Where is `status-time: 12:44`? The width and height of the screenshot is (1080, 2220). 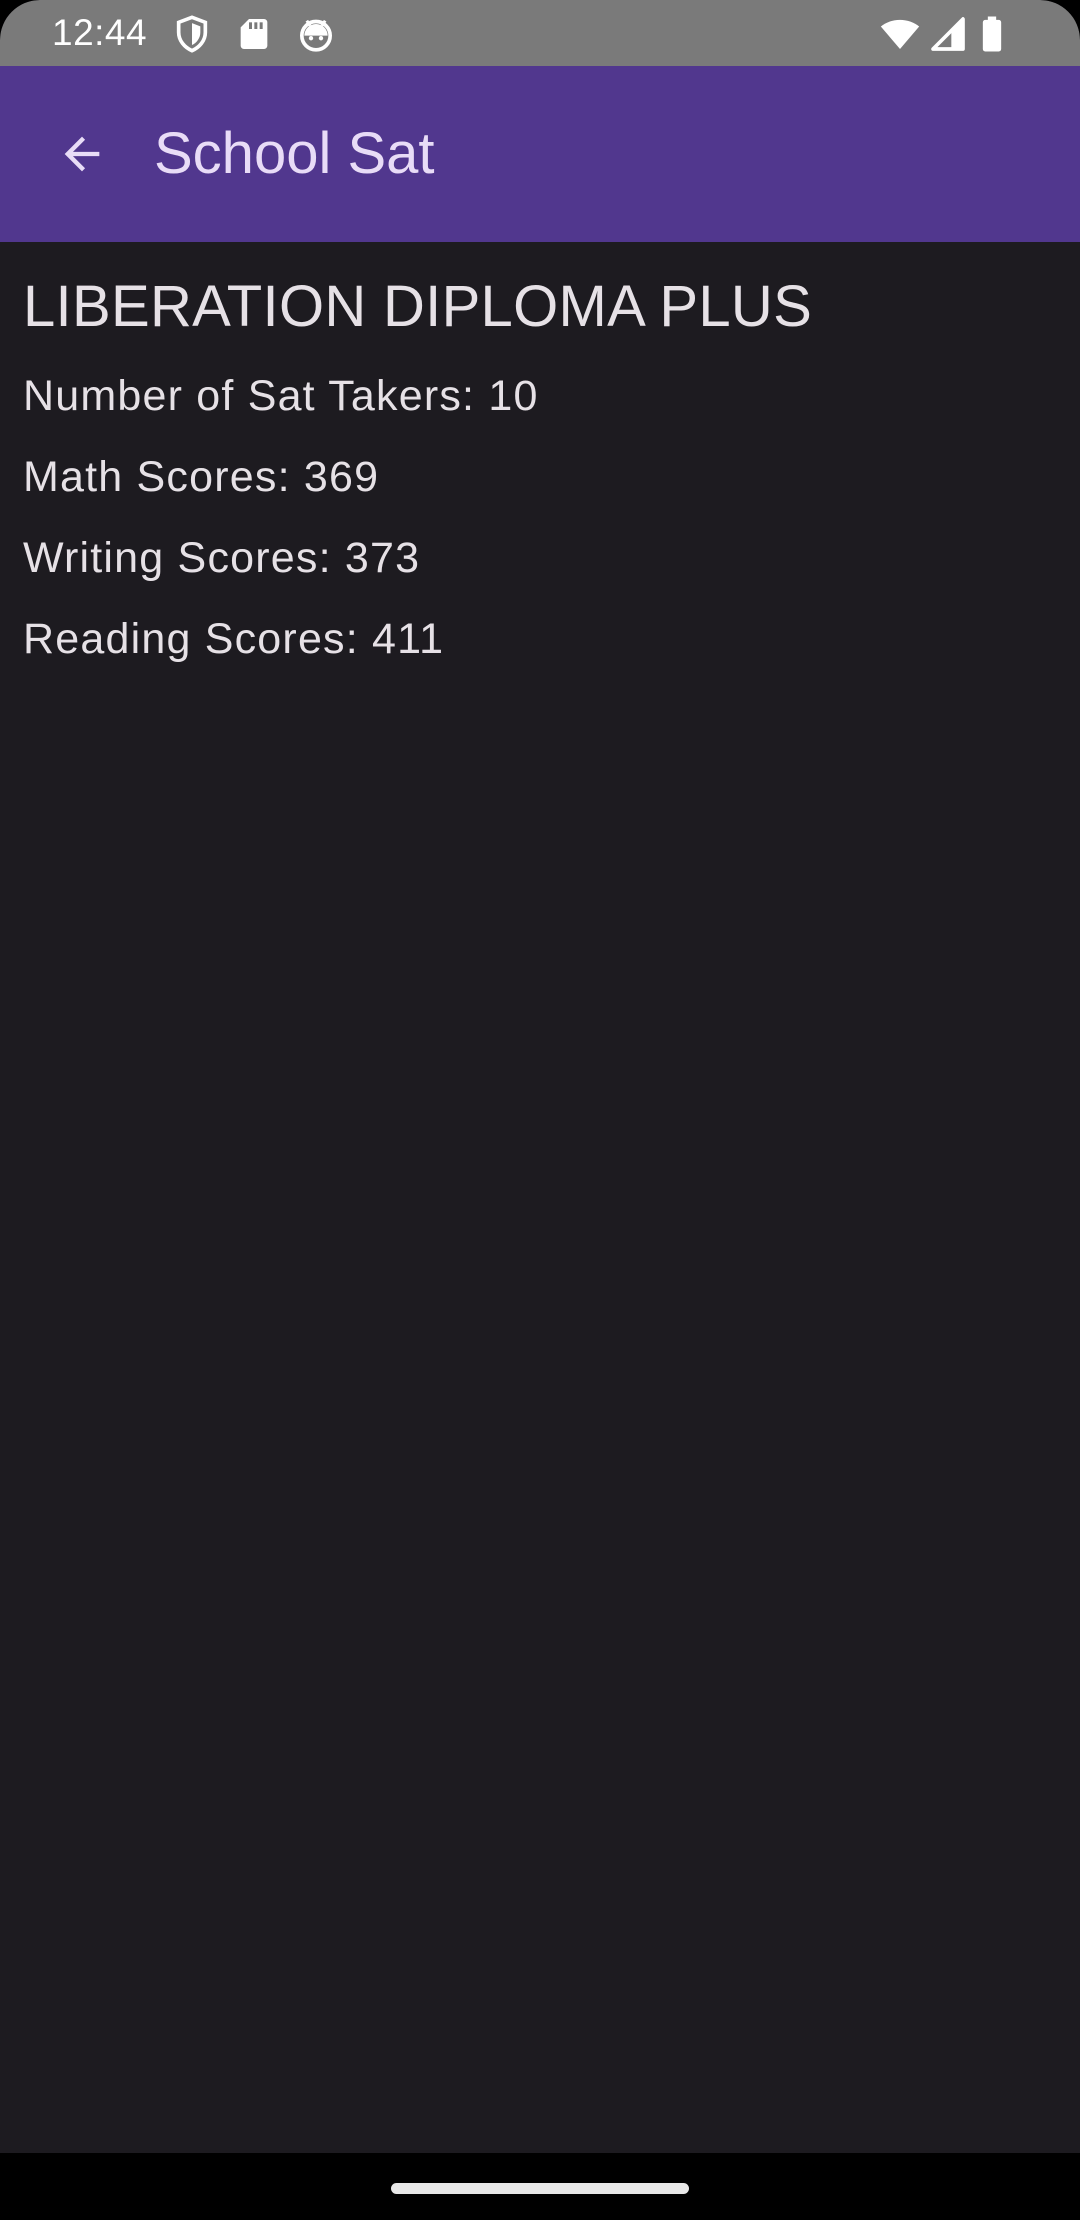 status-time: 12:44 is located at coordinates (100, 32).